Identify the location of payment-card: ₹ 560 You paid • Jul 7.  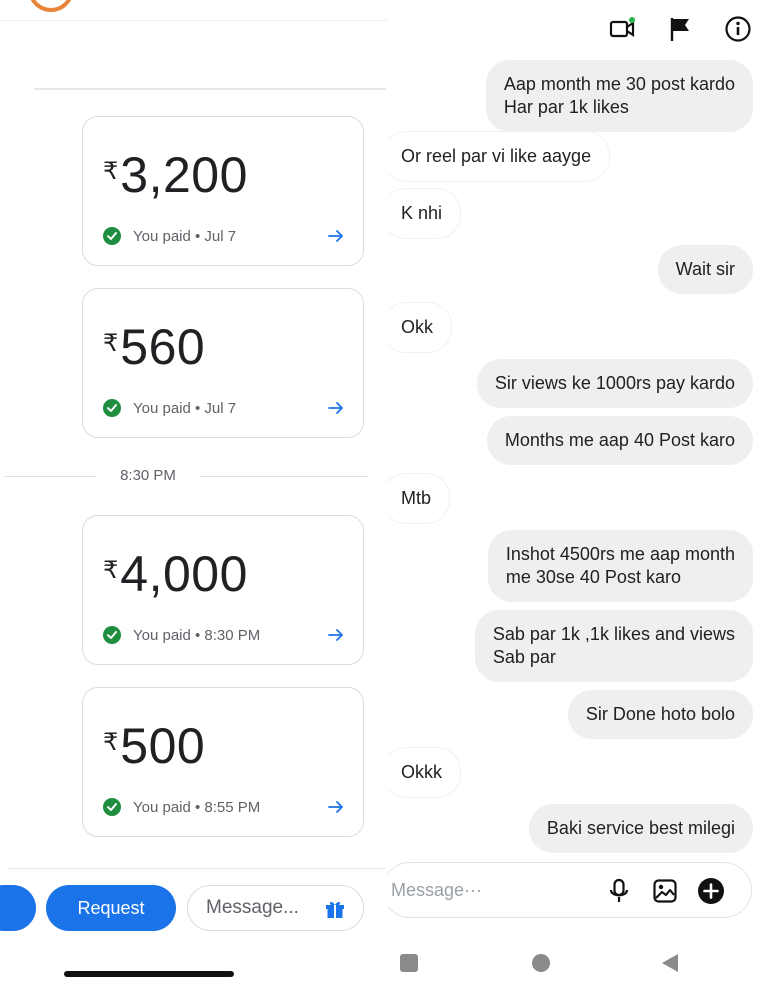
(223, 363).